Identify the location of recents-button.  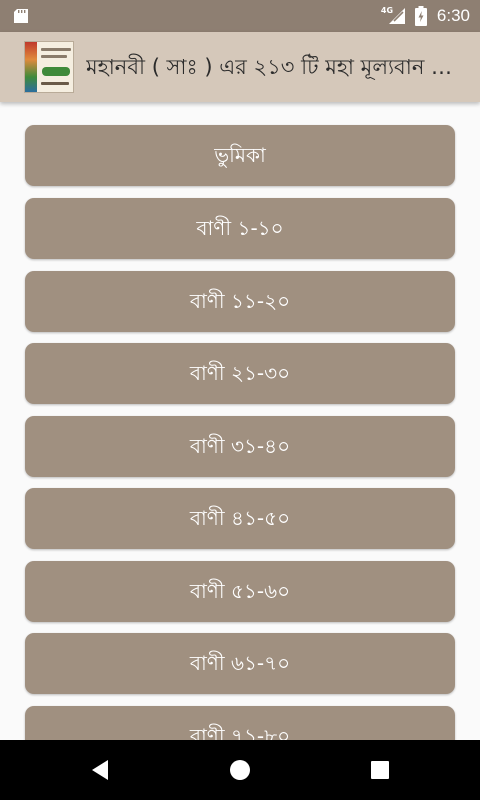
(380, 770).